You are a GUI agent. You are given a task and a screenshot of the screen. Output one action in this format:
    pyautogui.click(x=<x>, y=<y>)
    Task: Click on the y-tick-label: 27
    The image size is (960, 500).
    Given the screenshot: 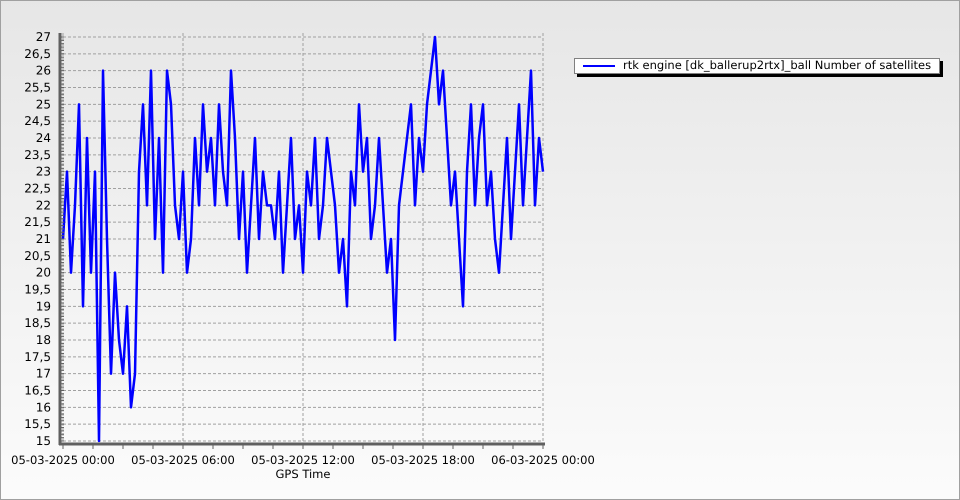 What is the action you would take?
    pyautogui.click(x=43, y=37)
    